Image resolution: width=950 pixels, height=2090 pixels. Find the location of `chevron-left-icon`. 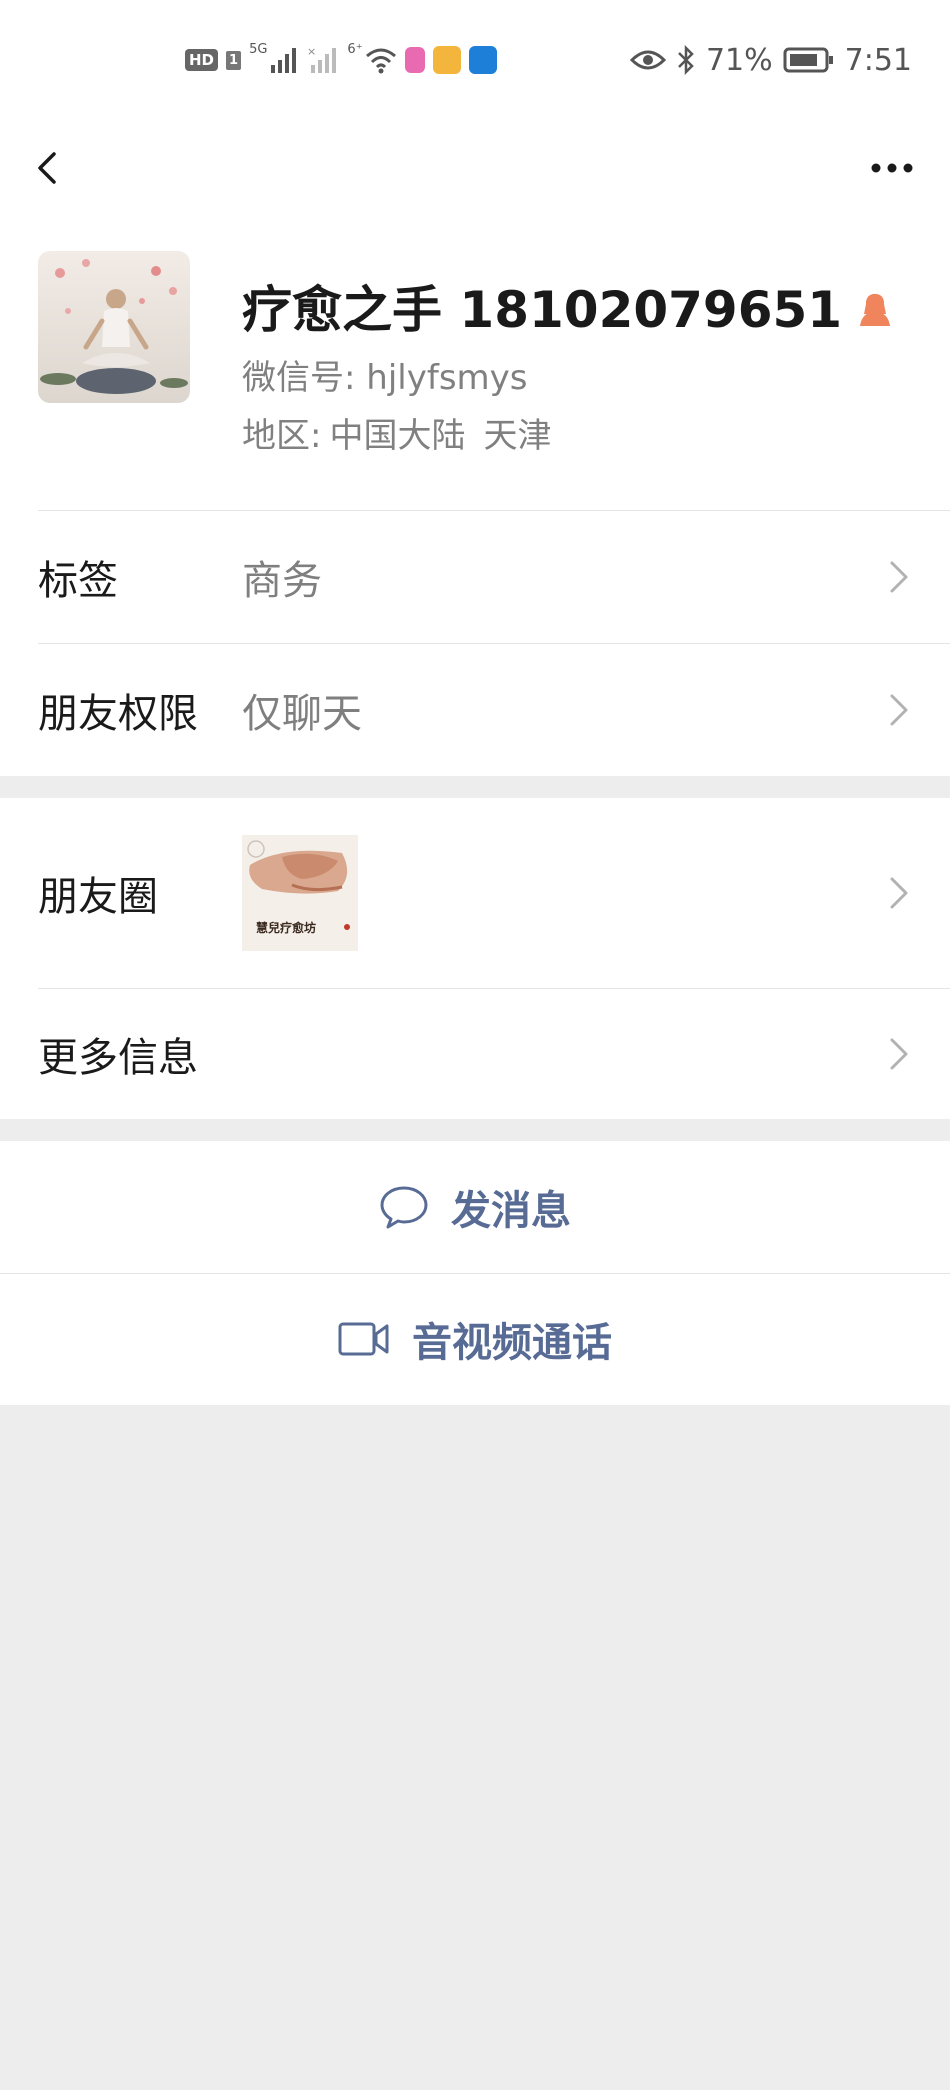

chevron-left-icon is located at coordinates (47, 168).